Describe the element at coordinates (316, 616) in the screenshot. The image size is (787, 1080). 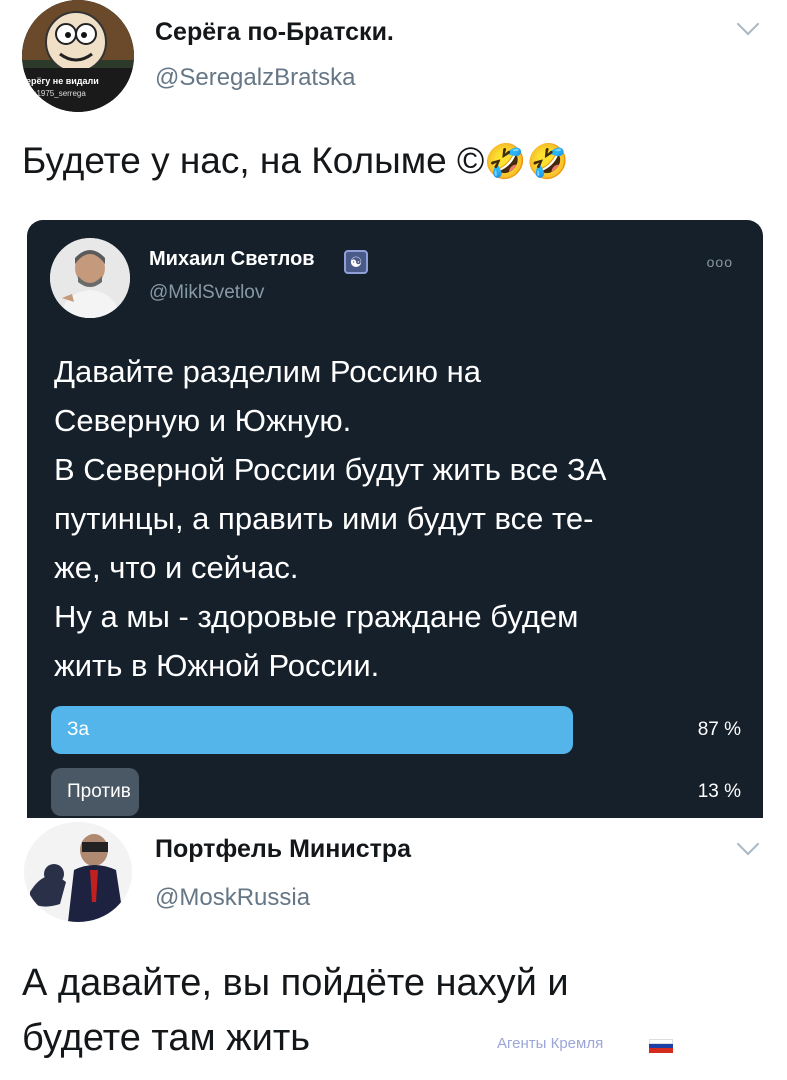
I see `quoted-text-line: Ну а мы - здоровые граждане будем` at that location.